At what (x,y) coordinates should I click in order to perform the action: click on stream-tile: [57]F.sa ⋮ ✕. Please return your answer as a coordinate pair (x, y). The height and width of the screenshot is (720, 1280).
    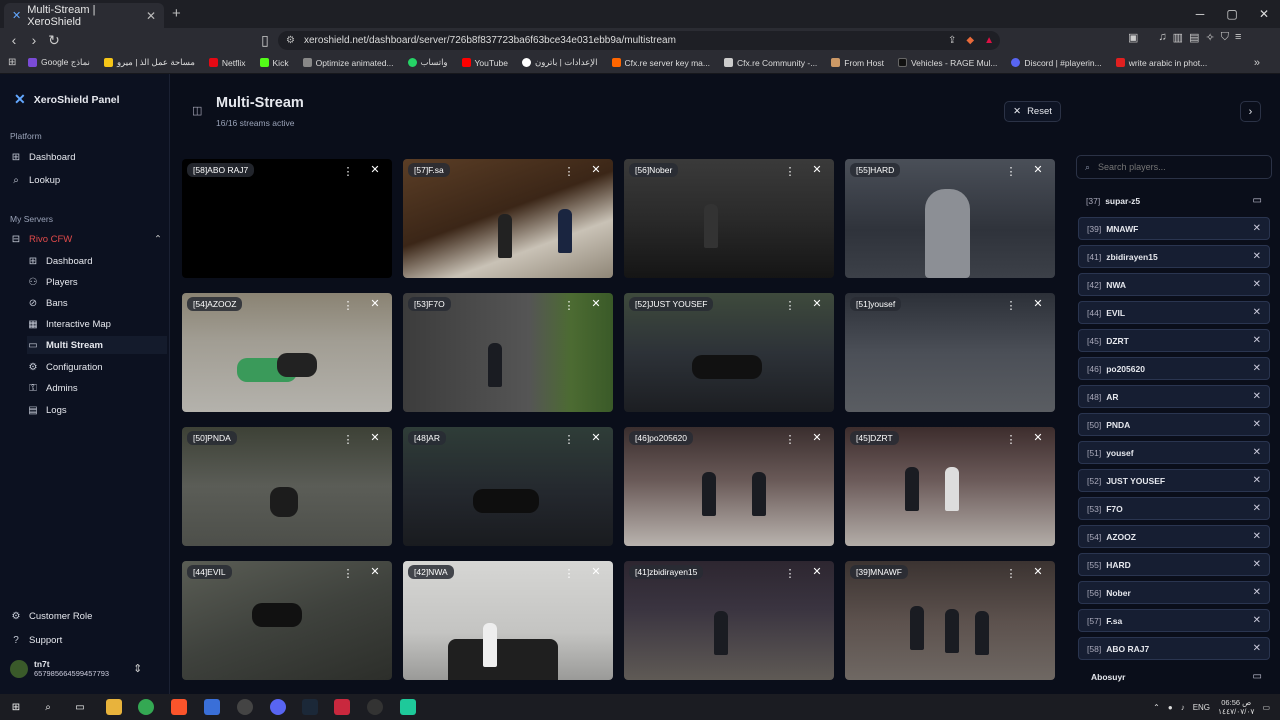
    Looking at the image, I should click on (508, 218).